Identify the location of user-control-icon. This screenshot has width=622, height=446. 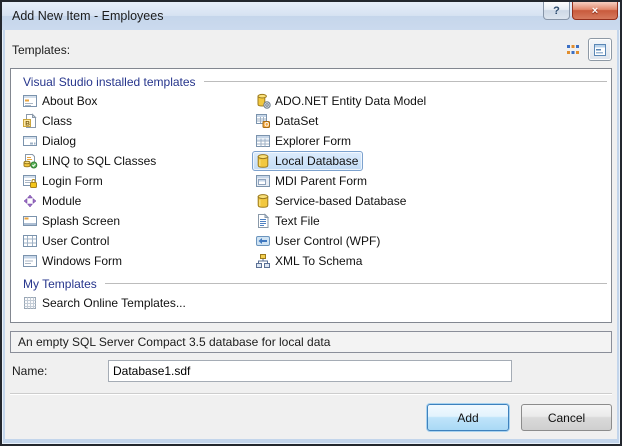
(30, 241).